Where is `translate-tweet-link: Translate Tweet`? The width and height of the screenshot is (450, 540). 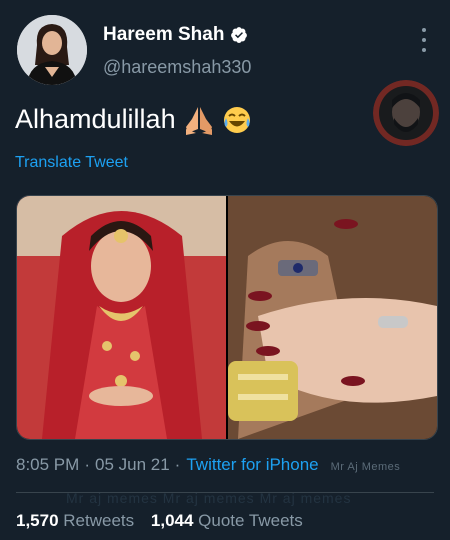
translate-tweet-link: Translate Tweet is located at coordinates (71, 163).